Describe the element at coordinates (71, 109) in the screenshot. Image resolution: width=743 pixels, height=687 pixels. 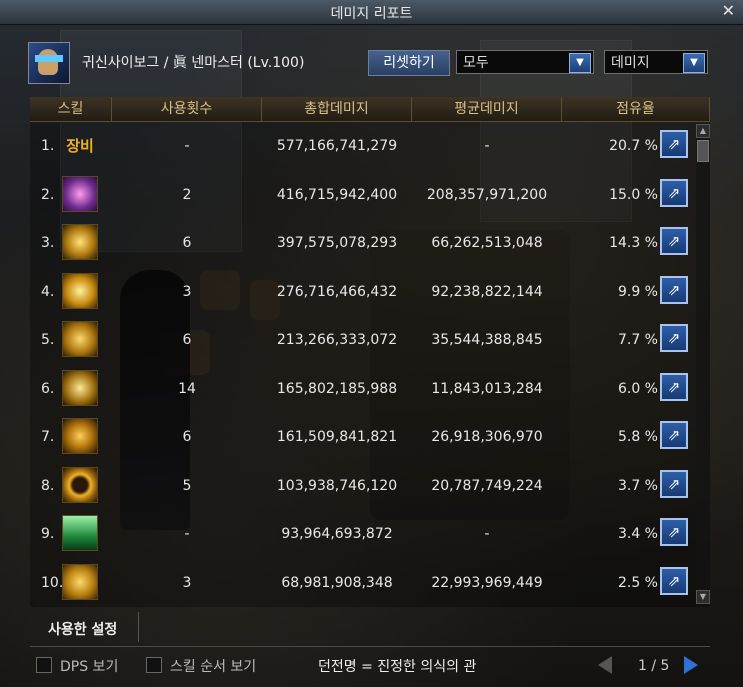
I see `header-skill: 스킬` at that location.